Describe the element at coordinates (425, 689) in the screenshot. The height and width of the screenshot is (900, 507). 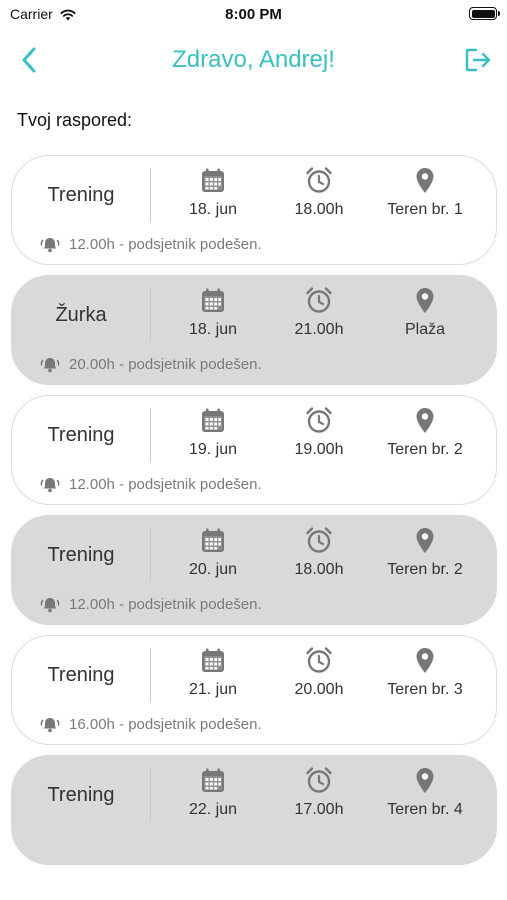
I see `event-place-value: Teren br. 3` at that location.